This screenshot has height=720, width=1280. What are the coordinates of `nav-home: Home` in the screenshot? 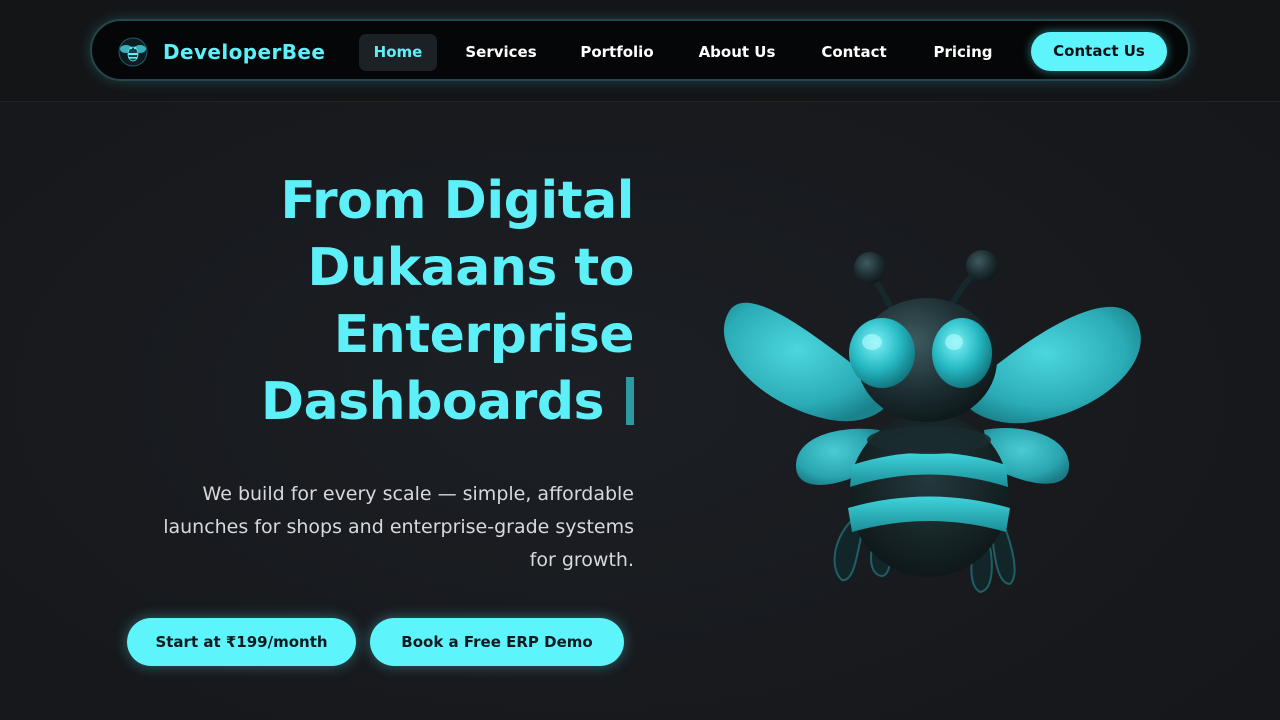 It's located at (398, 52).